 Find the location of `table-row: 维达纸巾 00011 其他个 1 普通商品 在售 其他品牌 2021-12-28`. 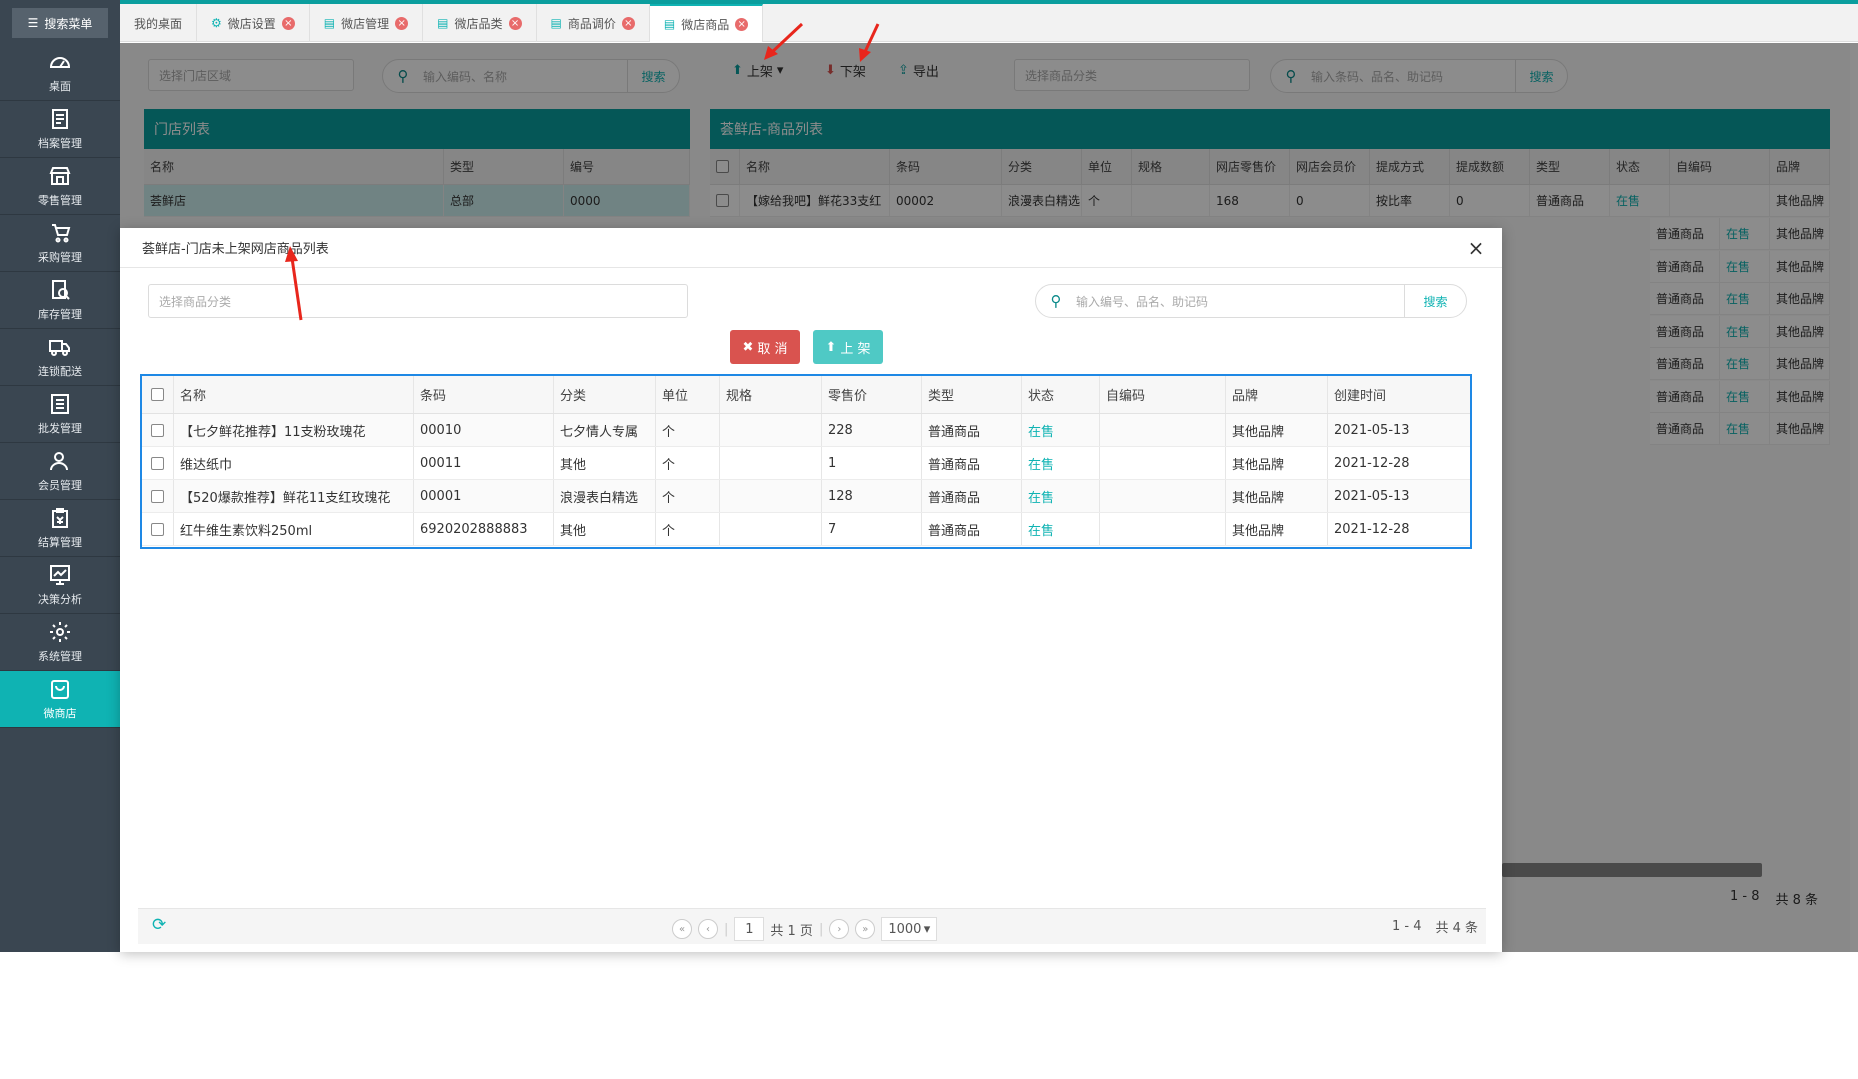

table-row: 维达纸巾 00011 其他个 1 普通商品 在售 其他品牌 2021-12-28 is located at coordinates (806, 463).